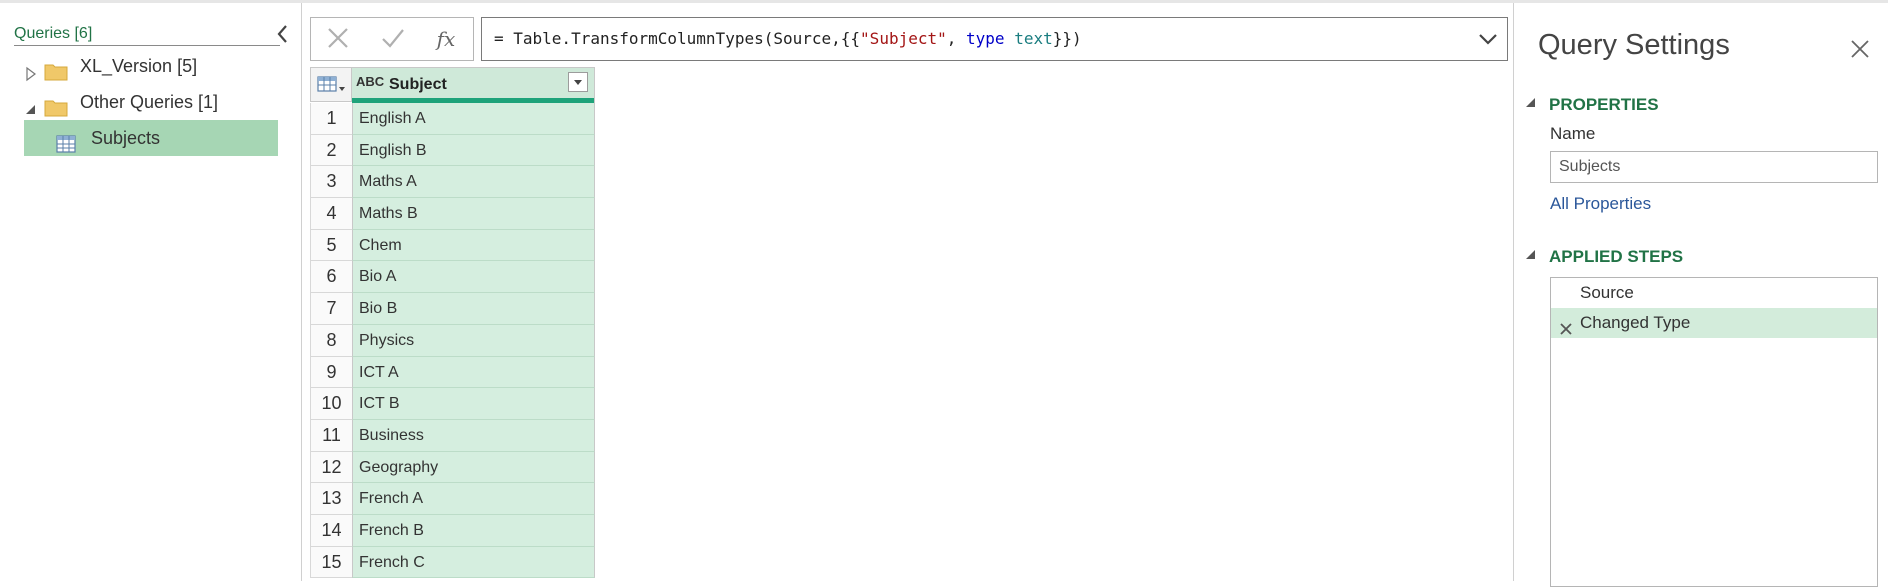 The width and height of the screenshot is (1888, 587). What do you see at coordinates (331, 245) in the screenshot?
I see `row-number: 5` at bounding box center [331, 245].